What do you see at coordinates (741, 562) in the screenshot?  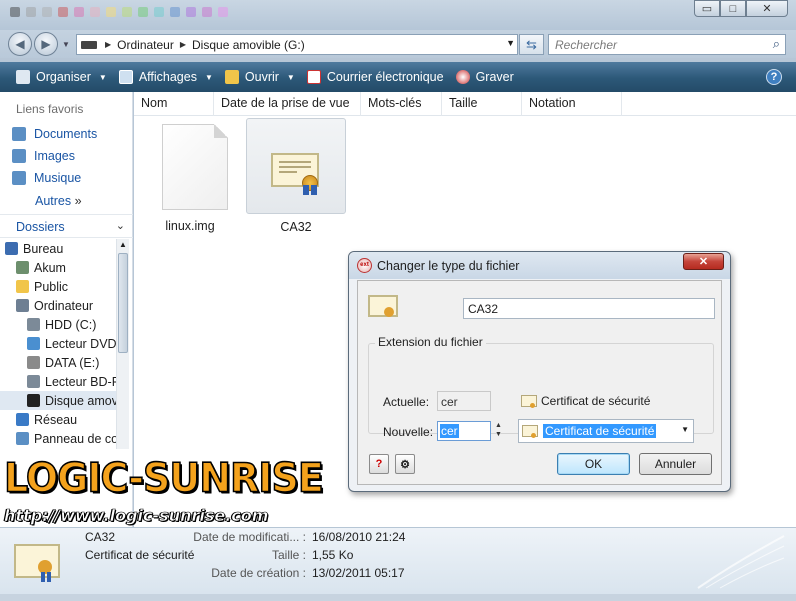 I see `decorative-swoosh` at bounding box center [741, 562].